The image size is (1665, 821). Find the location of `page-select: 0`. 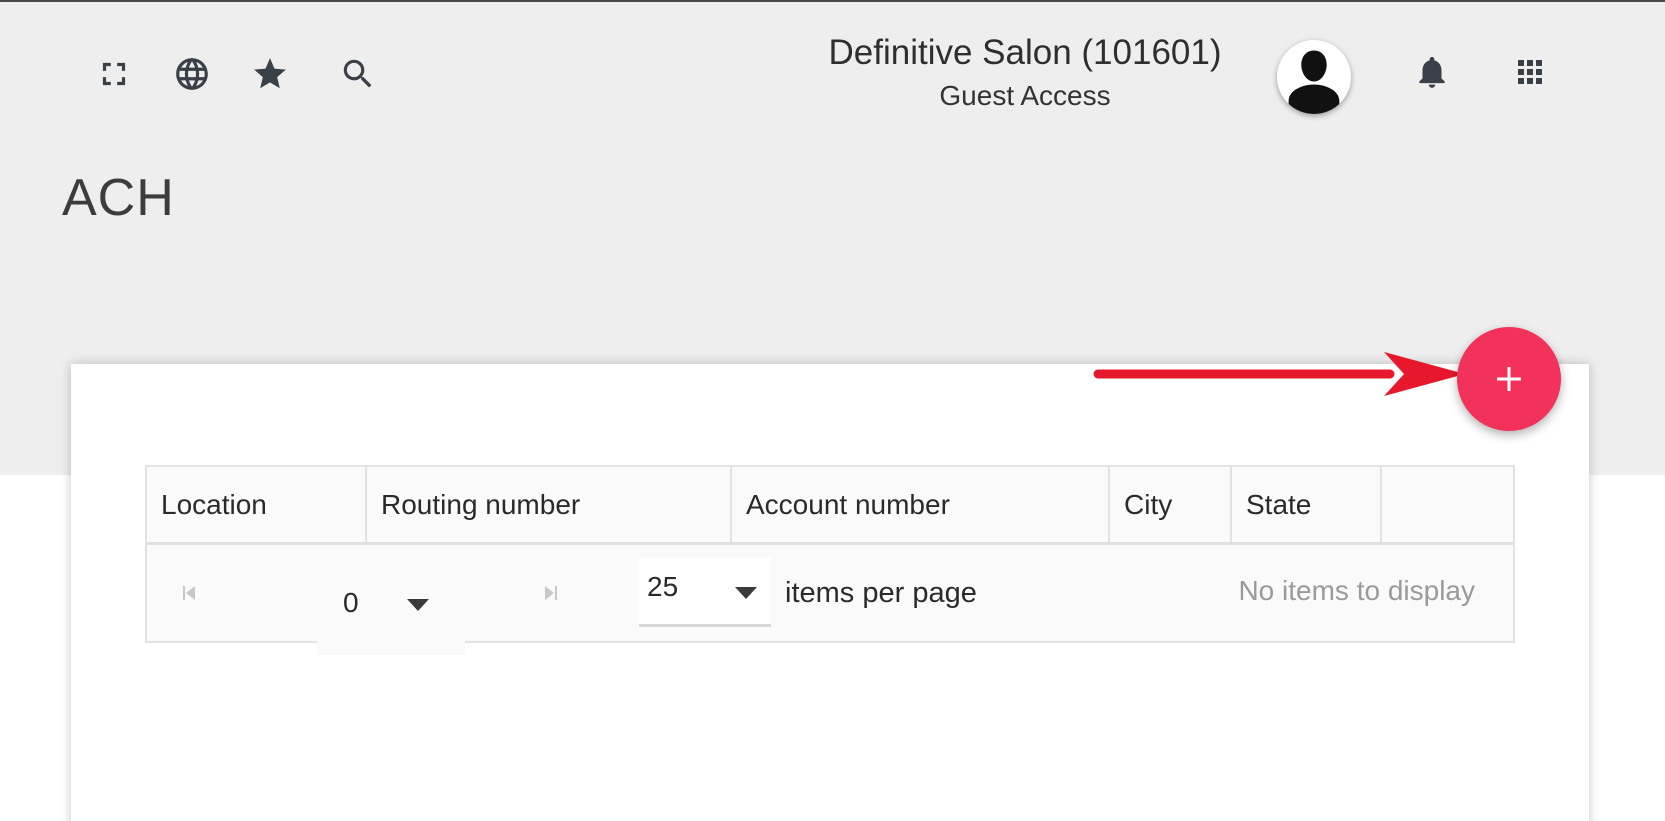

page-select: 0 is located at coordinates (391, 608).